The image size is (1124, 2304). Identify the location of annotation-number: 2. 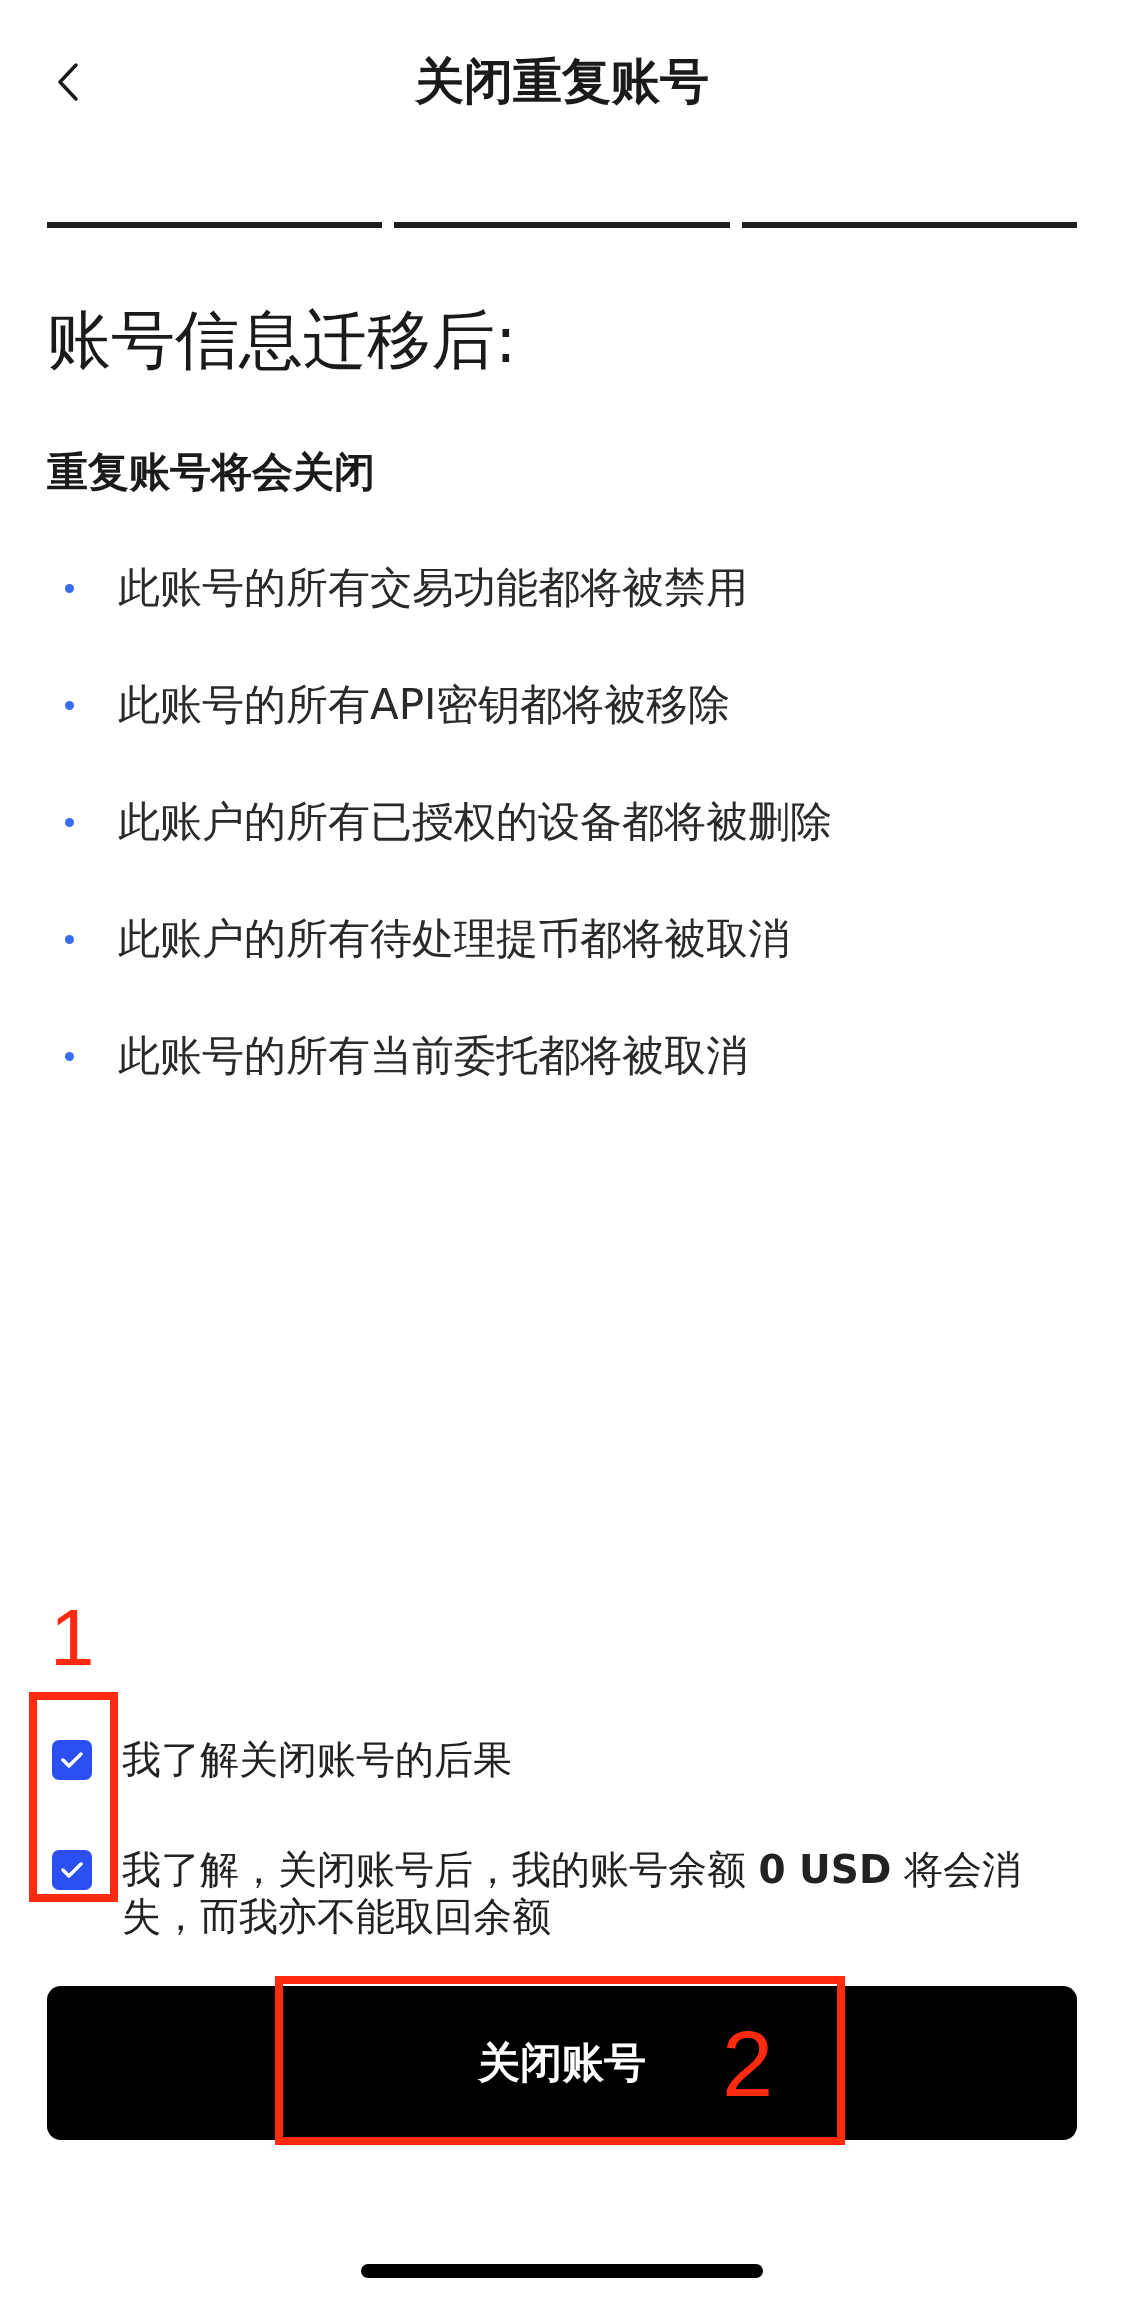
(748, 2064).